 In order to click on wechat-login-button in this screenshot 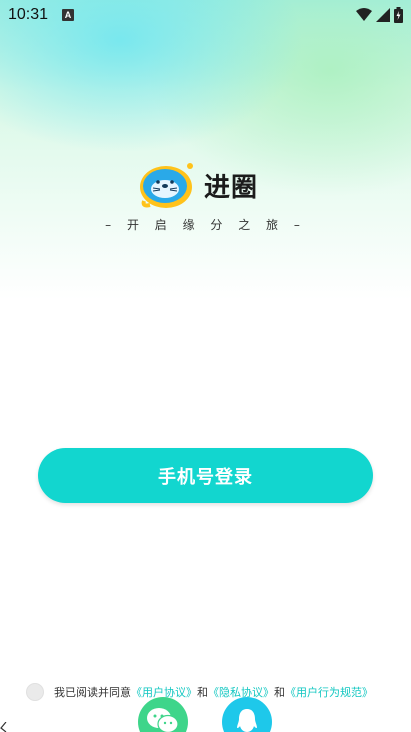, I will do `click(163, 714)`.